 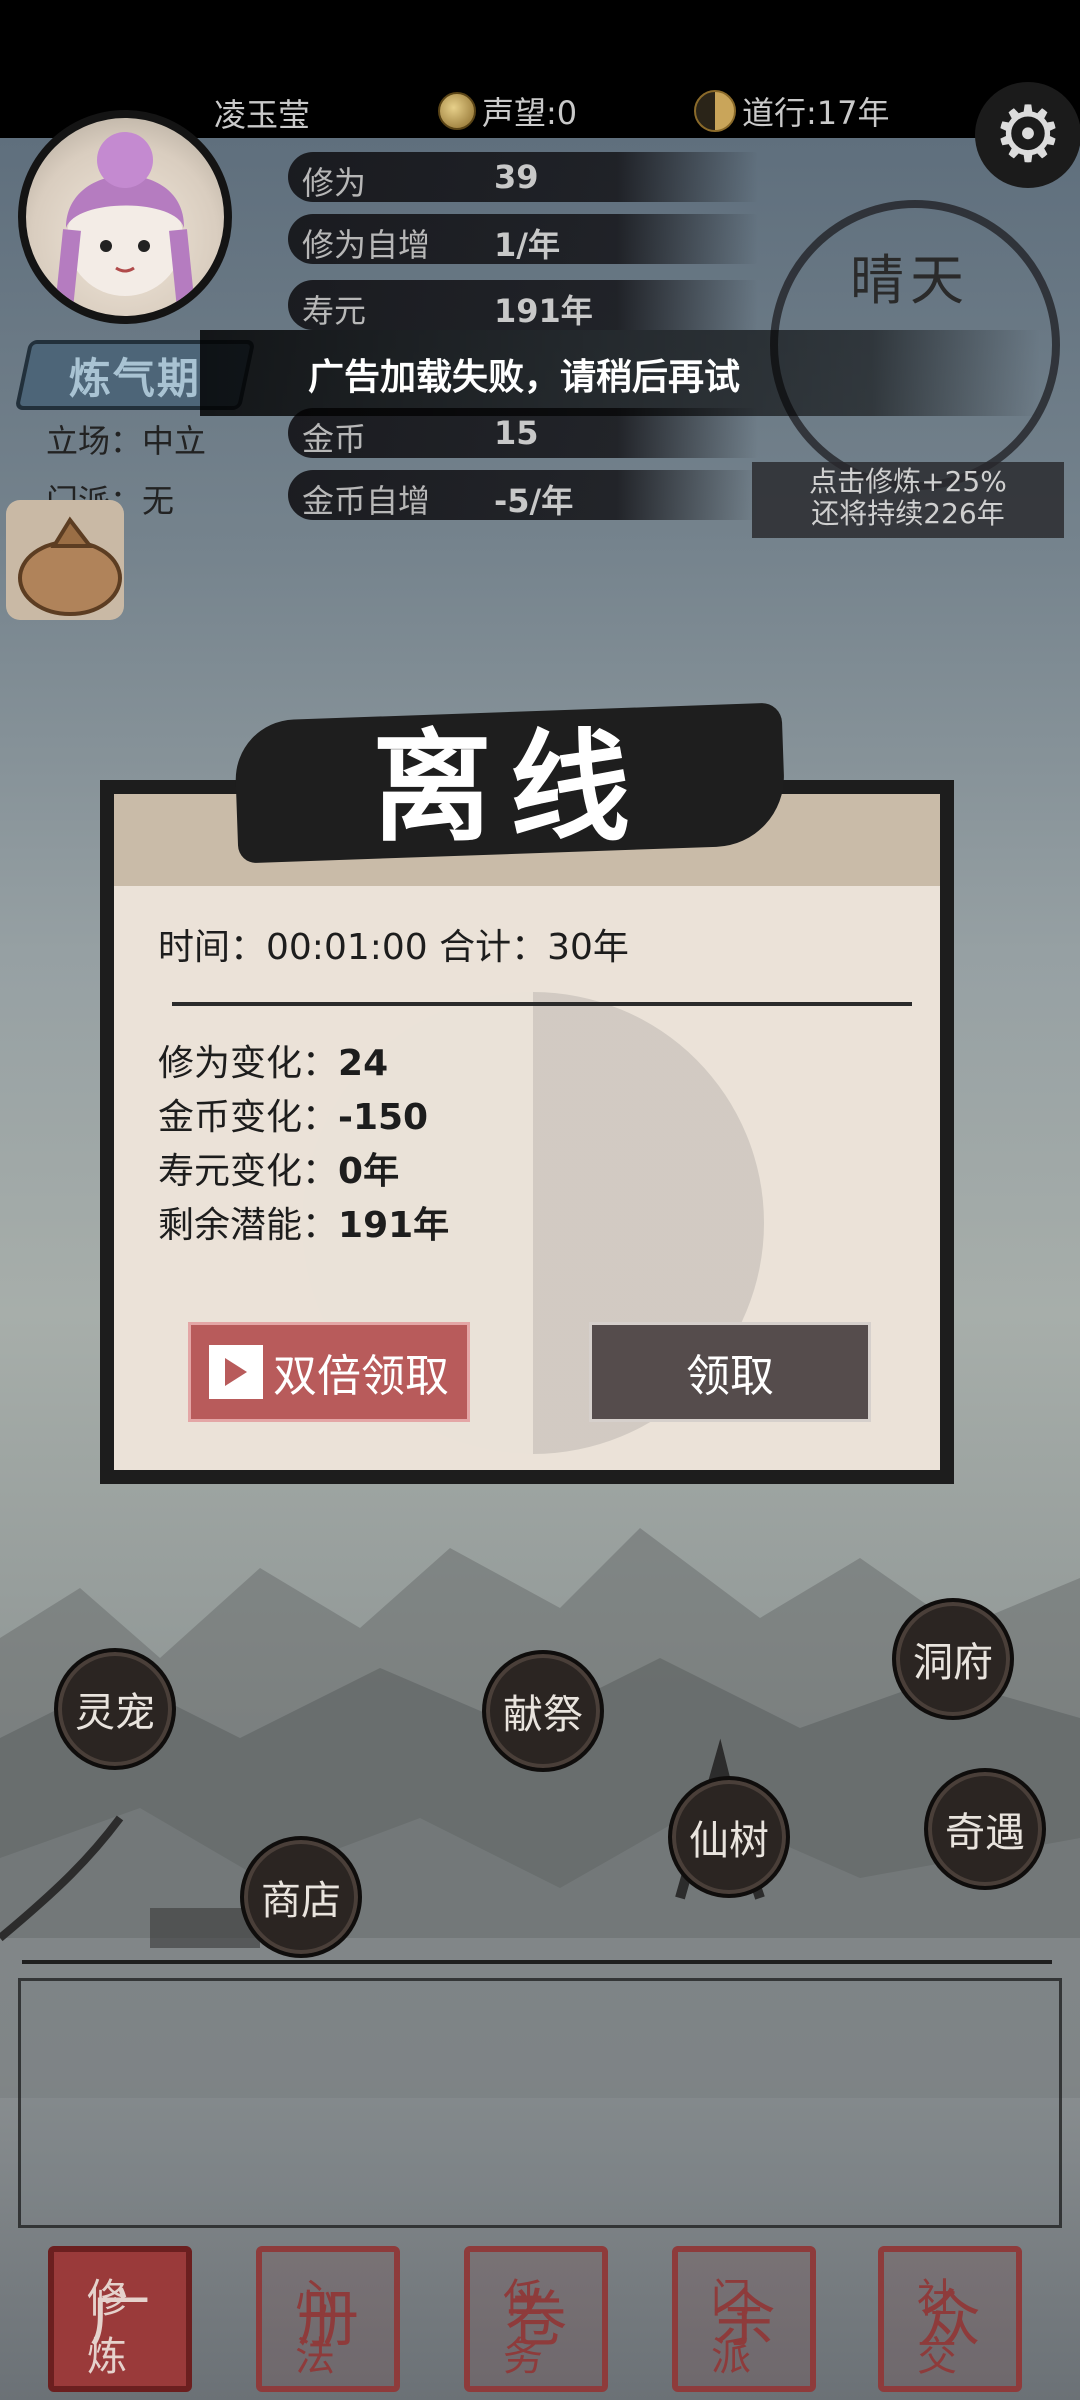 What do you see at coordinates (65, 560) in the screenshot?
I see `inventory-bag-icon` at bounding box center [65, 560].